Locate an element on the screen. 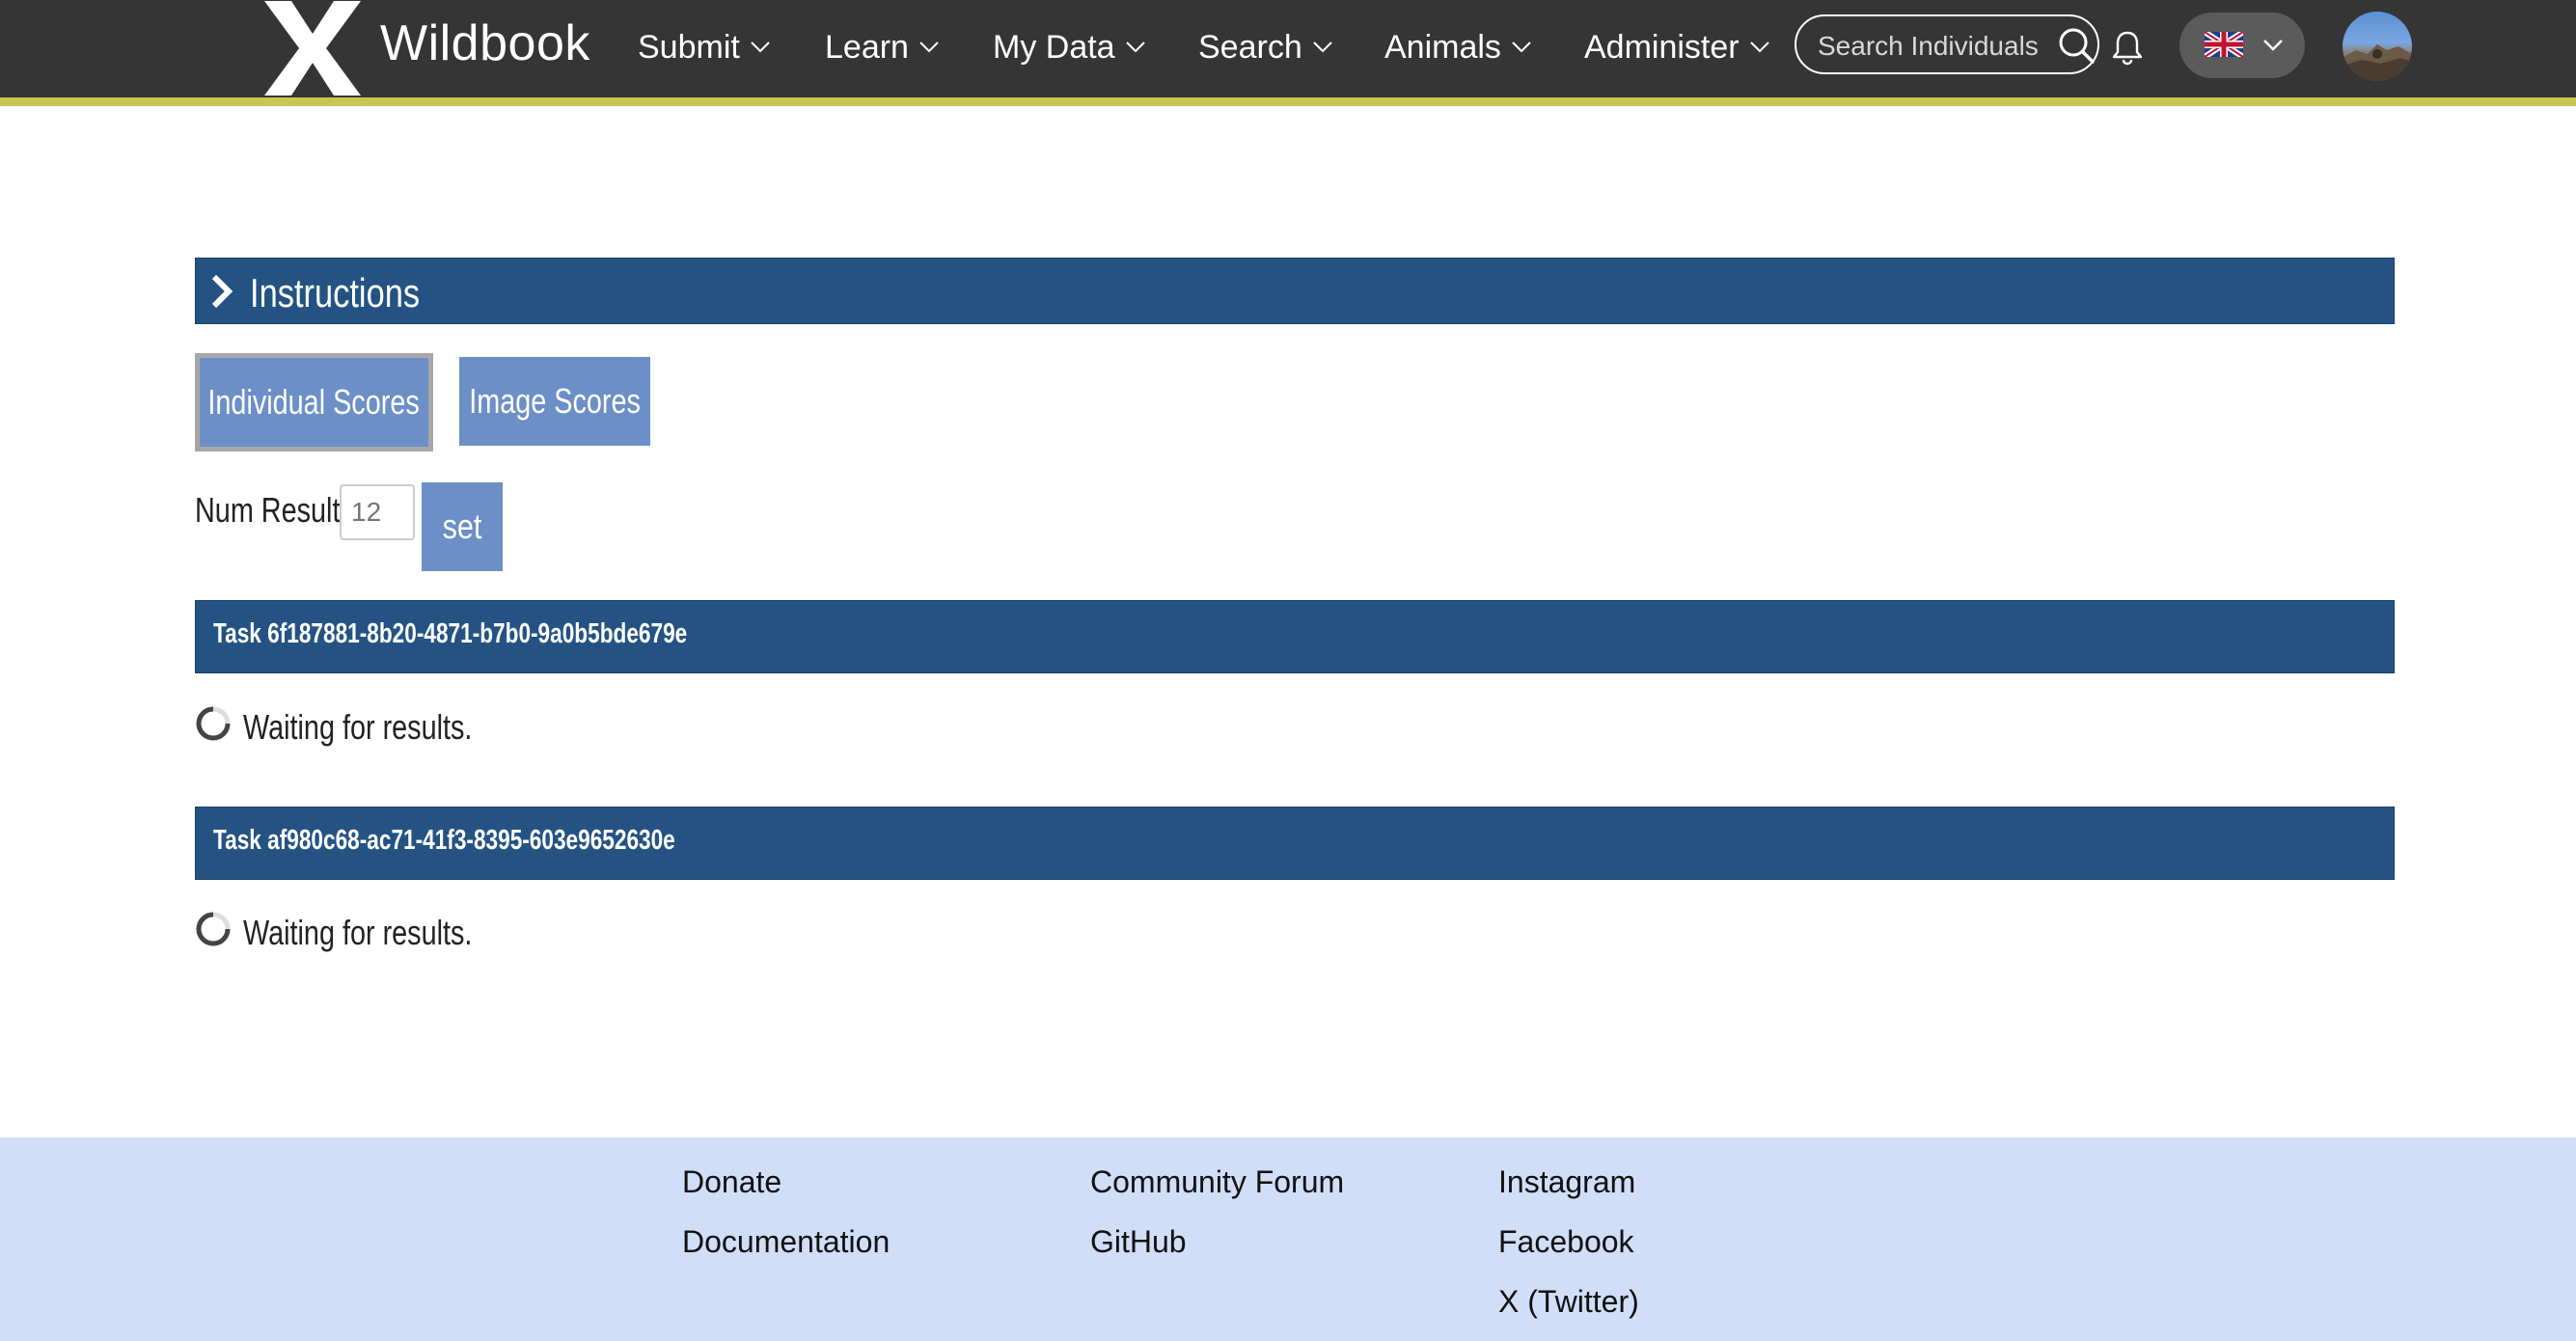 Image resolution: width=2576 pixels, height=1341 pixels. nav-animals-label: Animals is located at coordinates (1442, 47).